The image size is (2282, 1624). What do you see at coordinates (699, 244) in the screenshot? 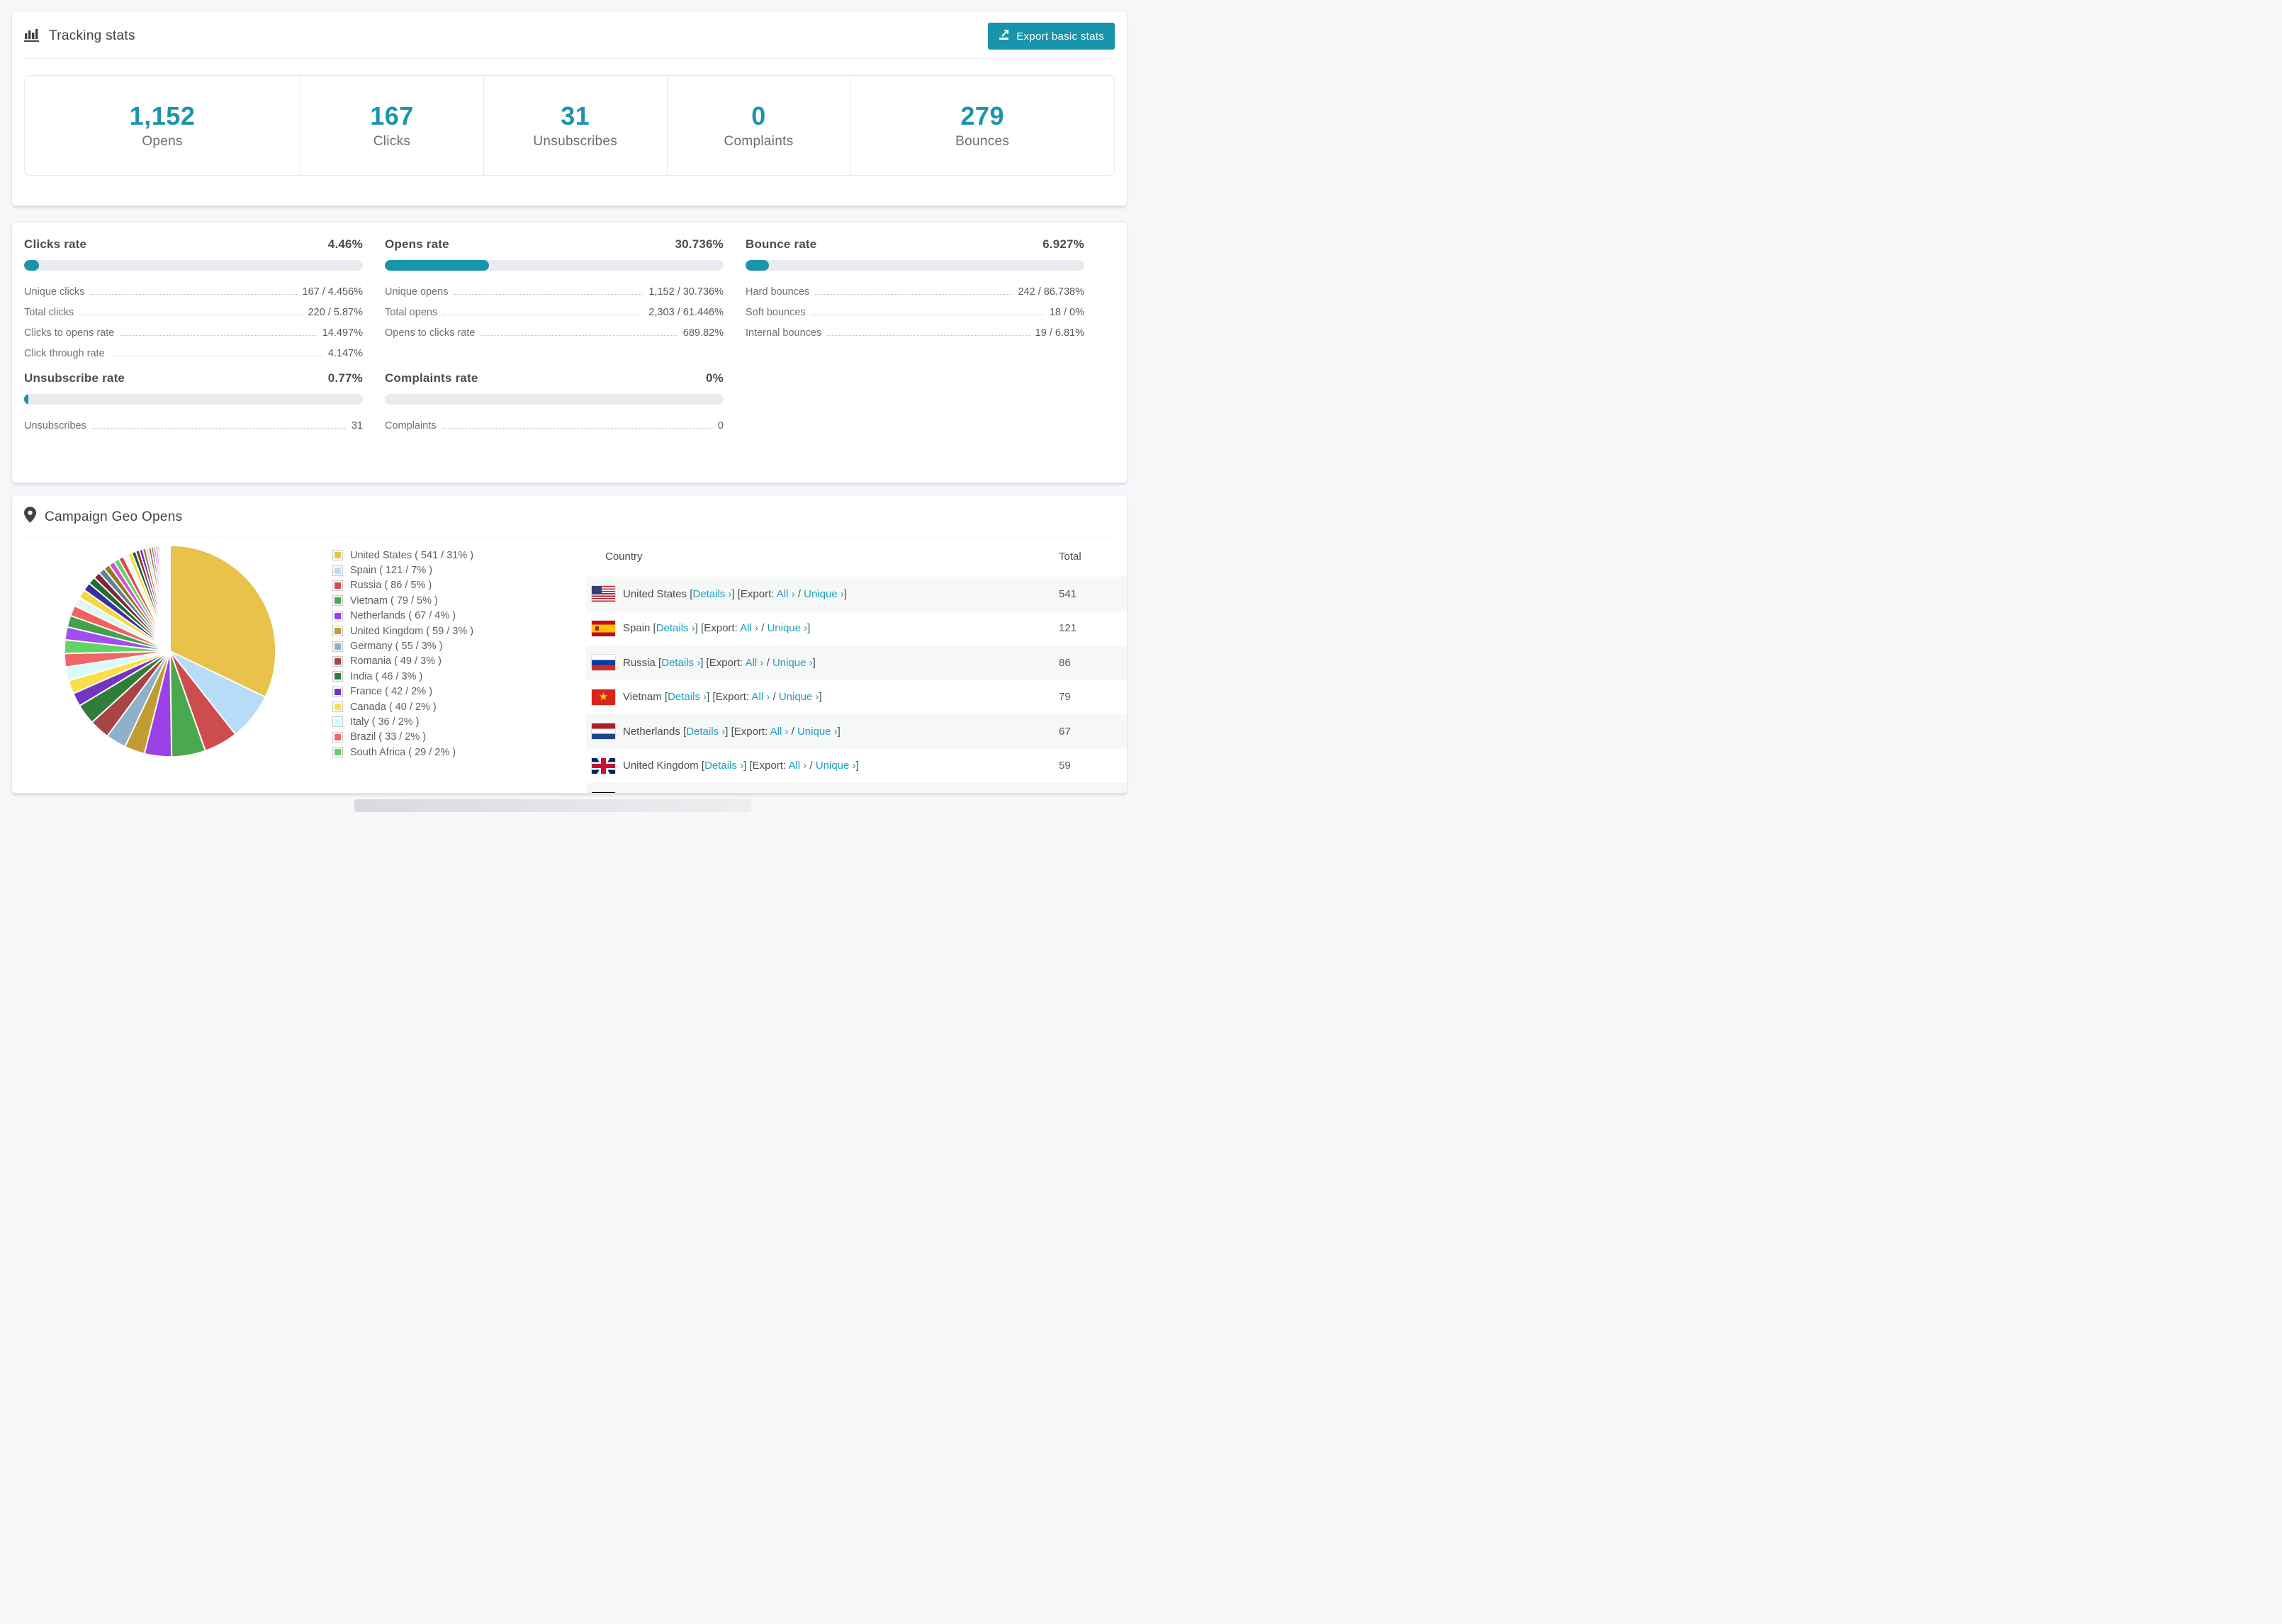
I see `rate-value: 30.736%` at bounding box center [699, 244].